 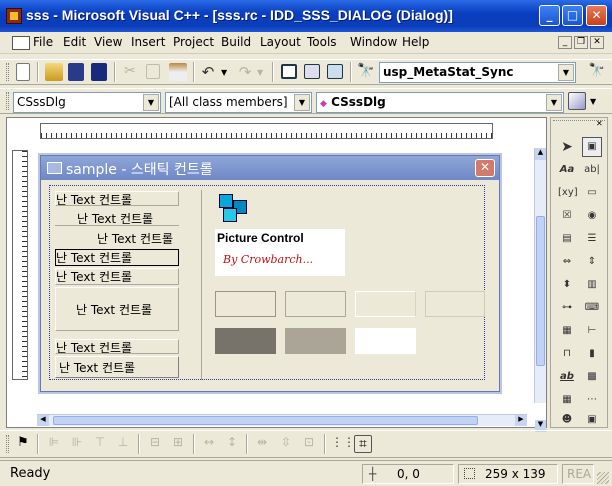 I want to click on workspace-icon, so click(x=289, y=71).